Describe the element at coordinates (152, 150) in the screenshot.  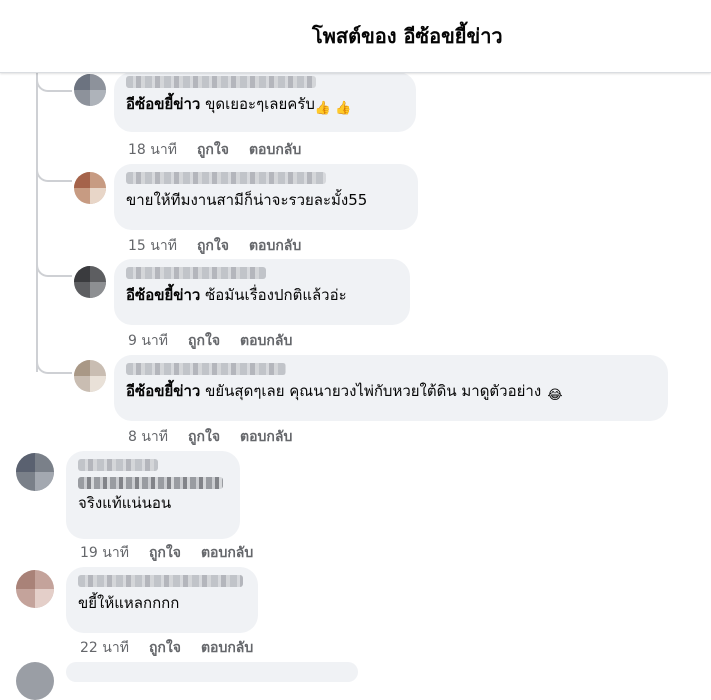
I see `comment-time: 18 นาที` at that location.